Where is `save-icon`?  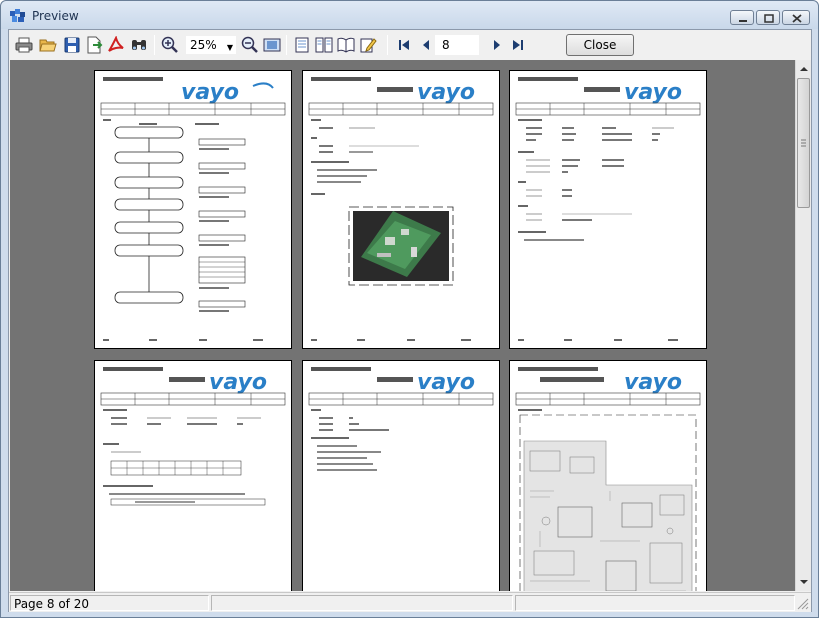 save-icon is located at coordinates (72, 45).